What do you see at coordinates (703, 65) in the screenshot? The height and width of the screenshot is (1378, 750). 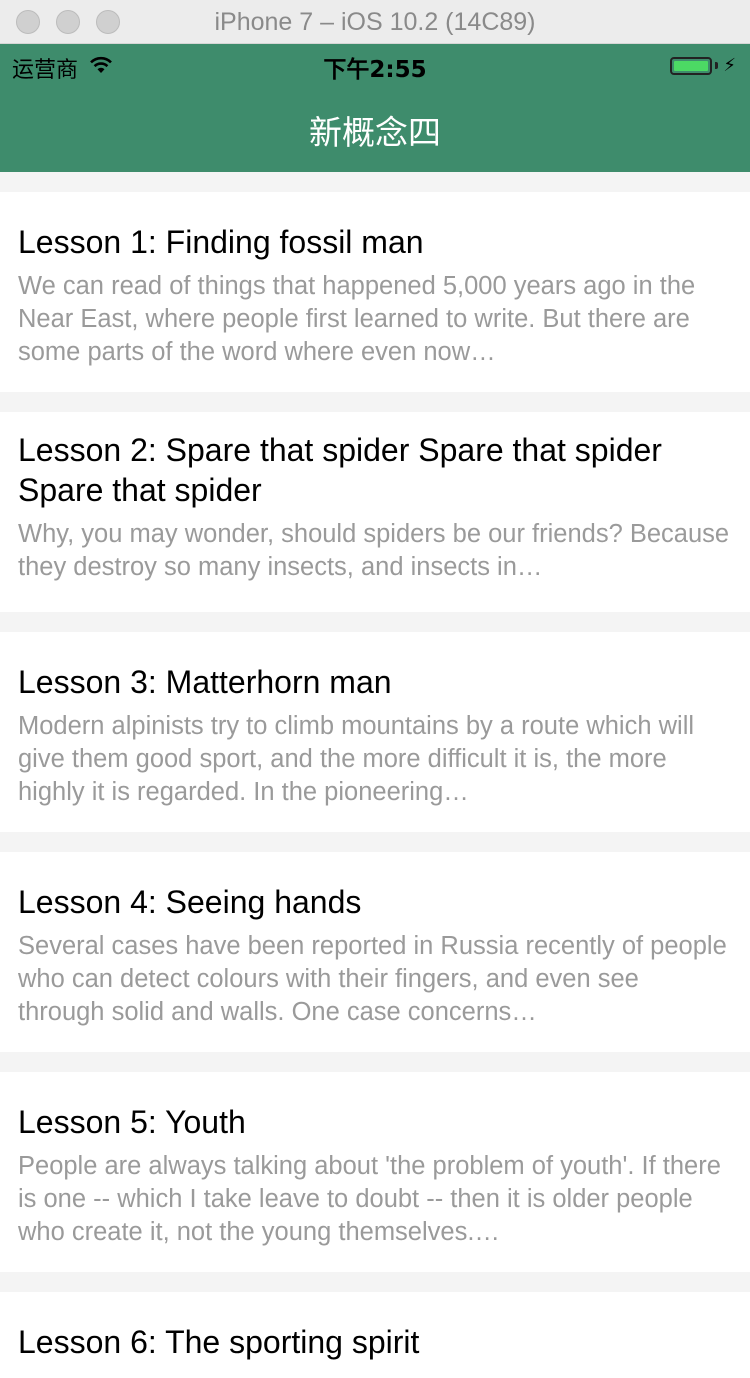 I see `battery-icon: ⚡` at bounding box center [703, 65].